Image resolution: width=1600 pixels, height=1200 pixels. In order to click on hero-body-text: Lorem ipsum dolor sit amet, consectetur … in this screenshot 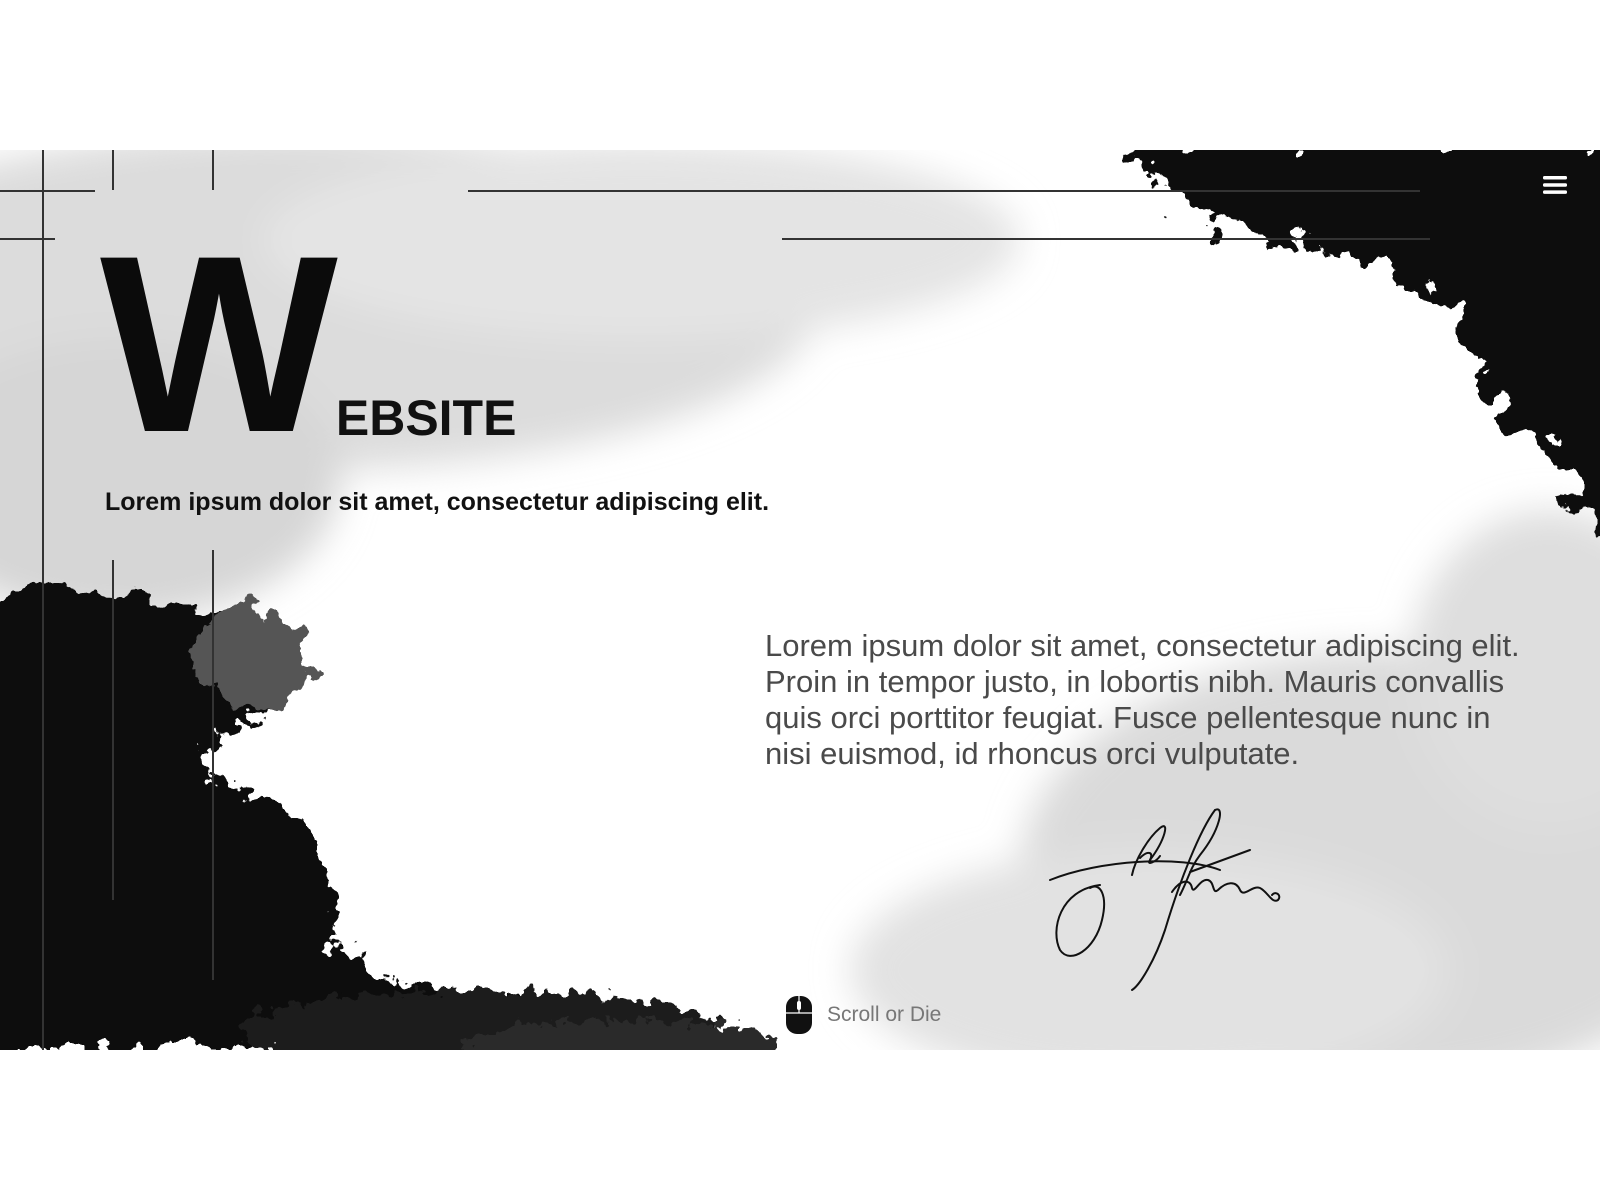, I will do `click(1142, 699)`.